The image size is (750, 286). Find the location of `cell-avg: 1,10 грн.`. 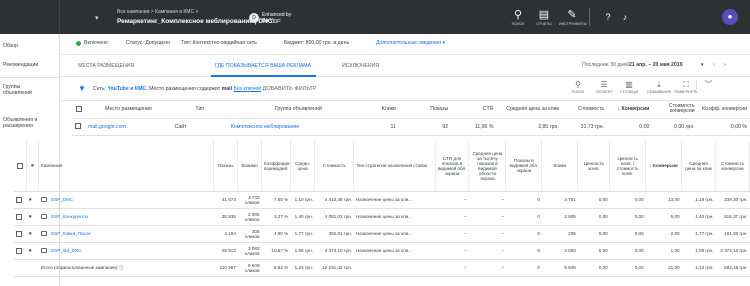

cell-avg: 1,10 грн. is located at coordinates (302, 200).